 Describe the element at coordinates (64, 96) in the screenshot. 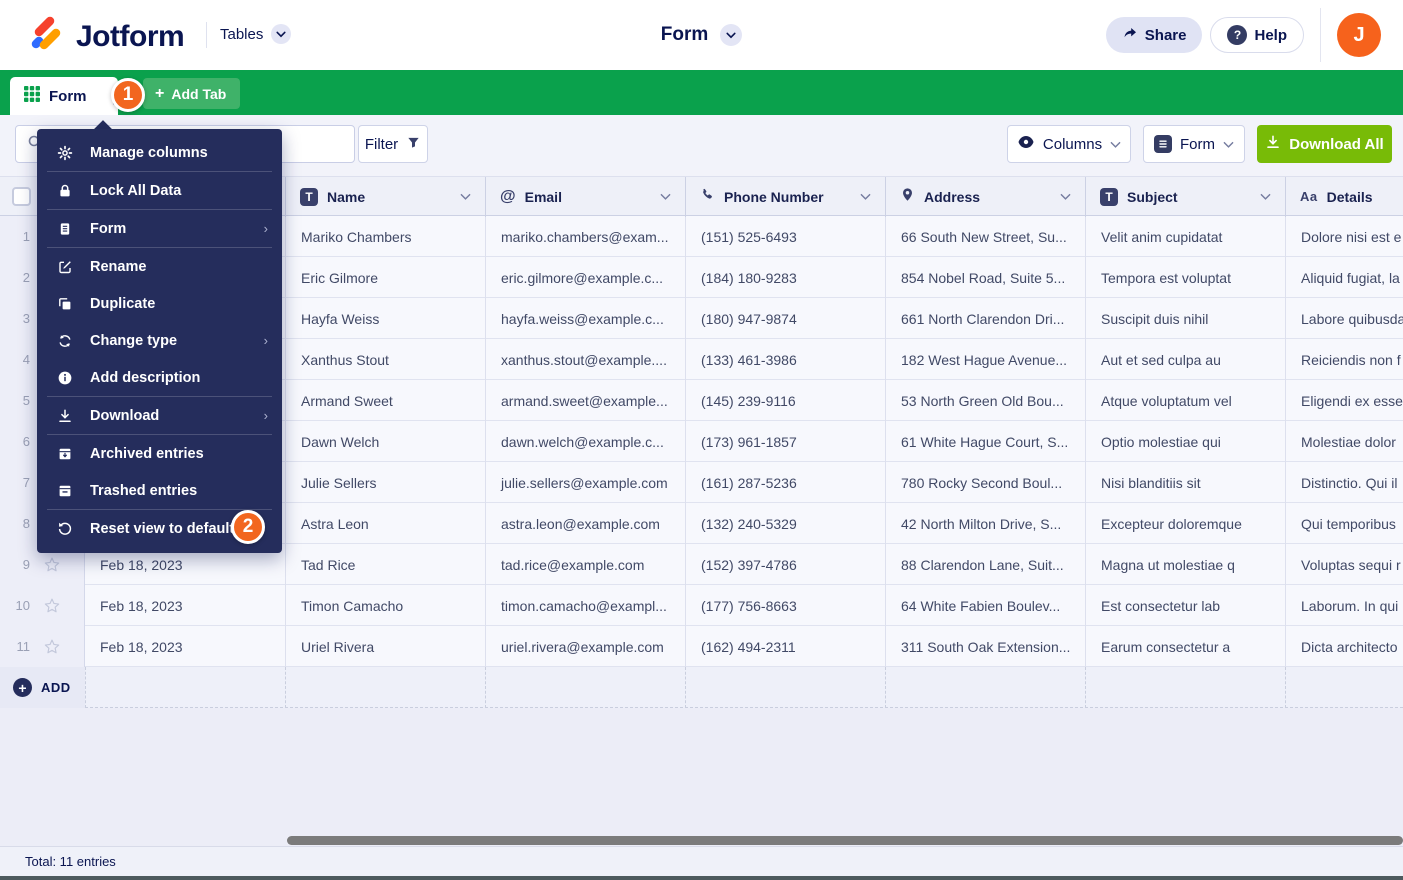

I see `tab-form: Form` at that location.